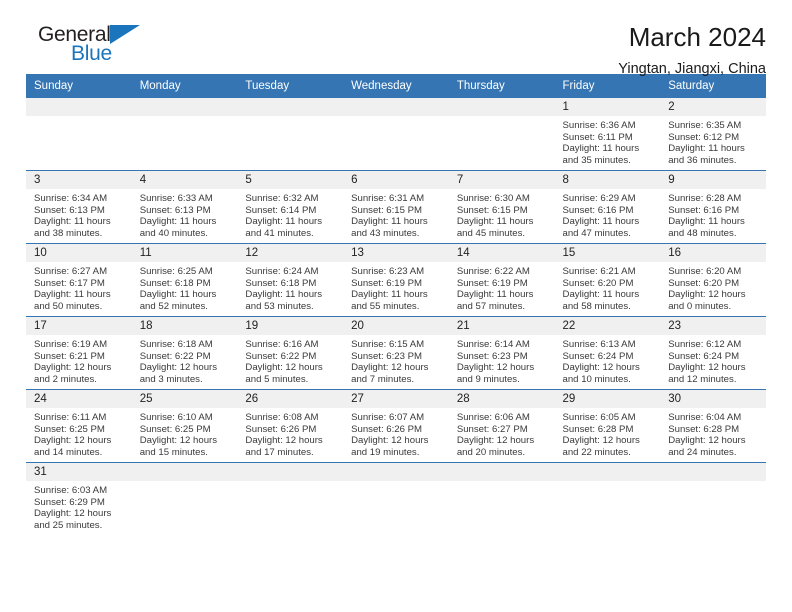 This screenshot has height=612, width=792. What do you see at coordinates (675, 253) in the screenshot?
I see `day-number: 16` at bounding box center [675, 253].